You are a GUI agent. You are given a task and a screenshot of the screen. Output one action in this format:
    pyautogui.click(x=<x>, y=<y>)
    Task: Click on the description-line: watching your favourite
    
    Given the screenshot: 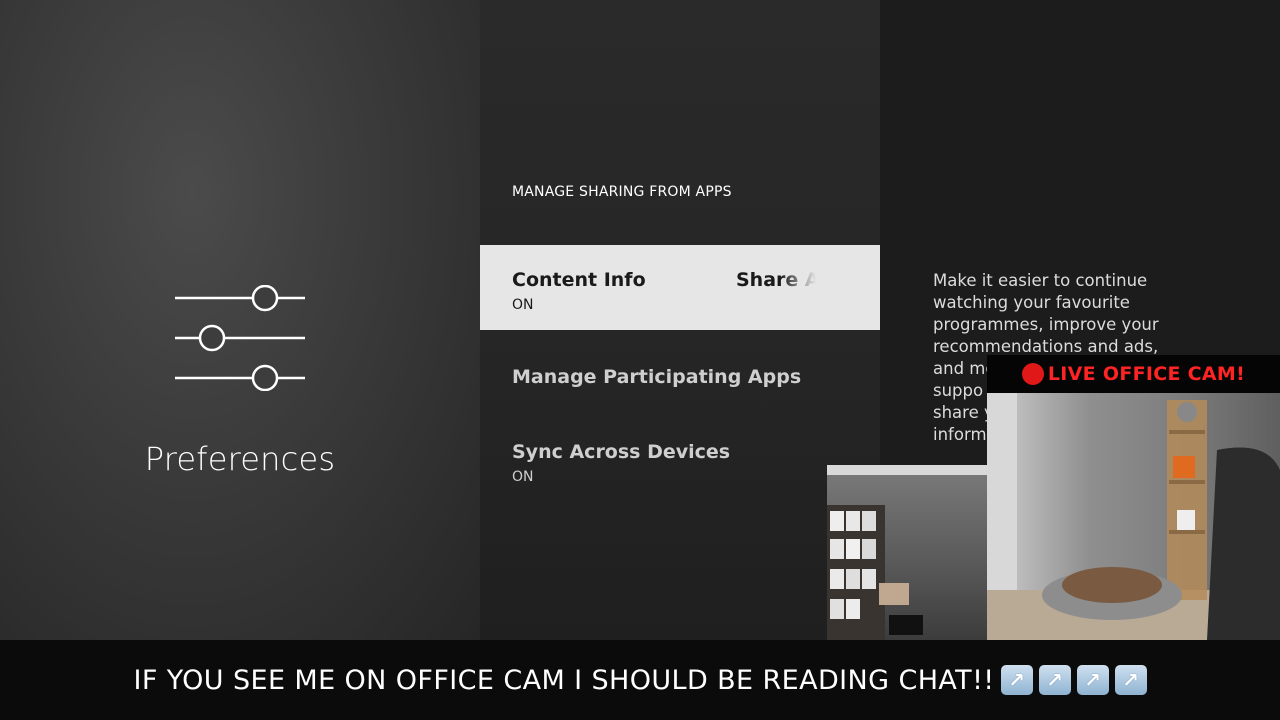 What is the action you would take?
    pyautogui.click(x=1031, y=302)
    